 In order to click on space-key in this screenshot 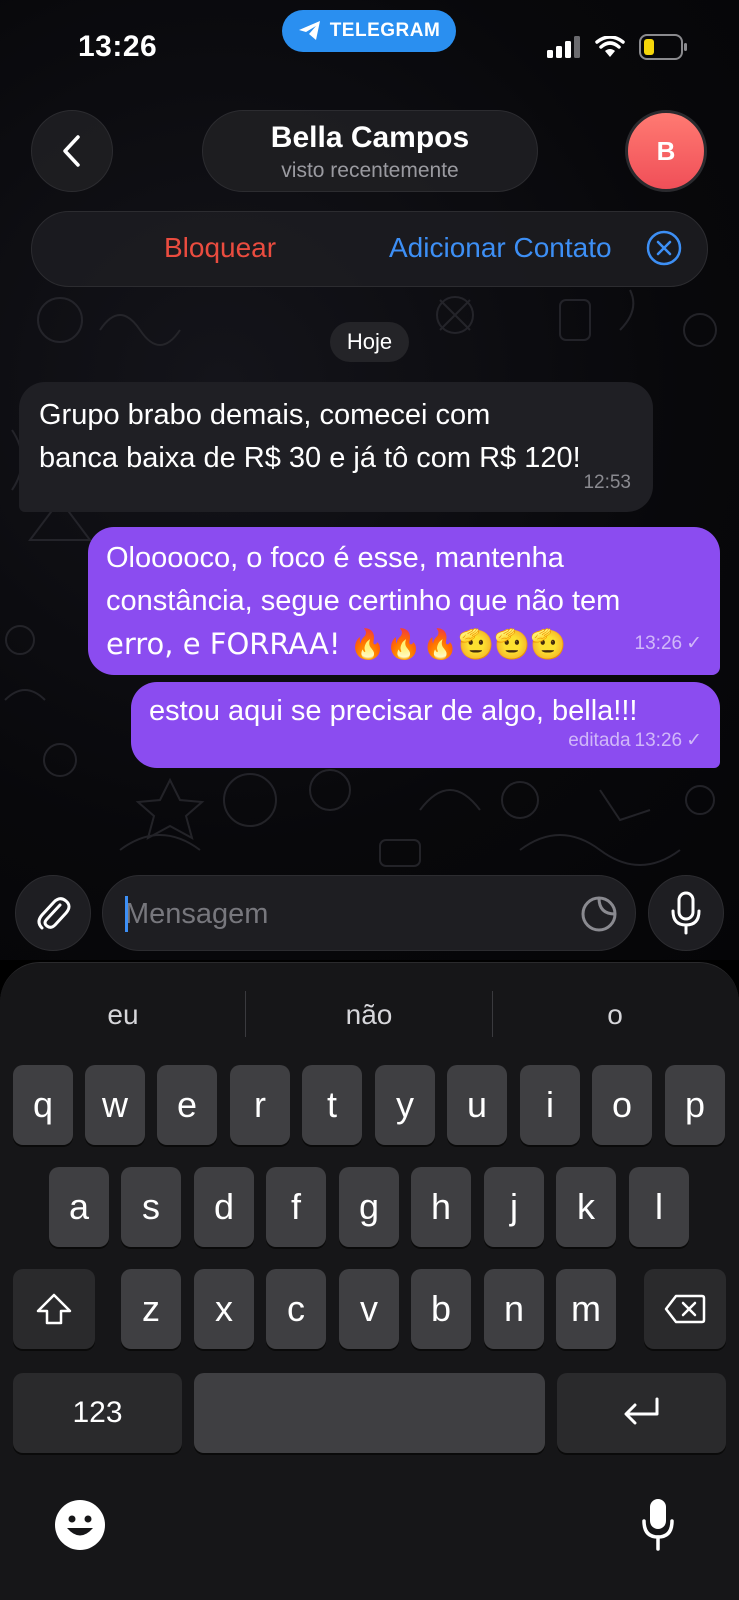, I will do `click(369, 1413)`.